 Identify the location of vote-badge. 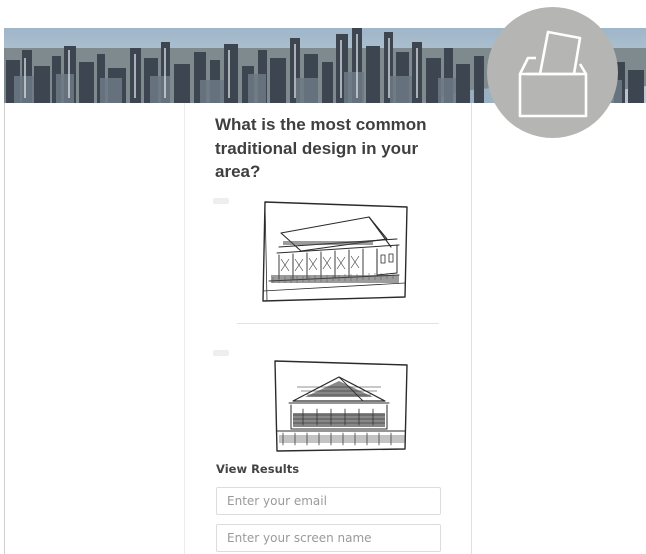
(552, 72).